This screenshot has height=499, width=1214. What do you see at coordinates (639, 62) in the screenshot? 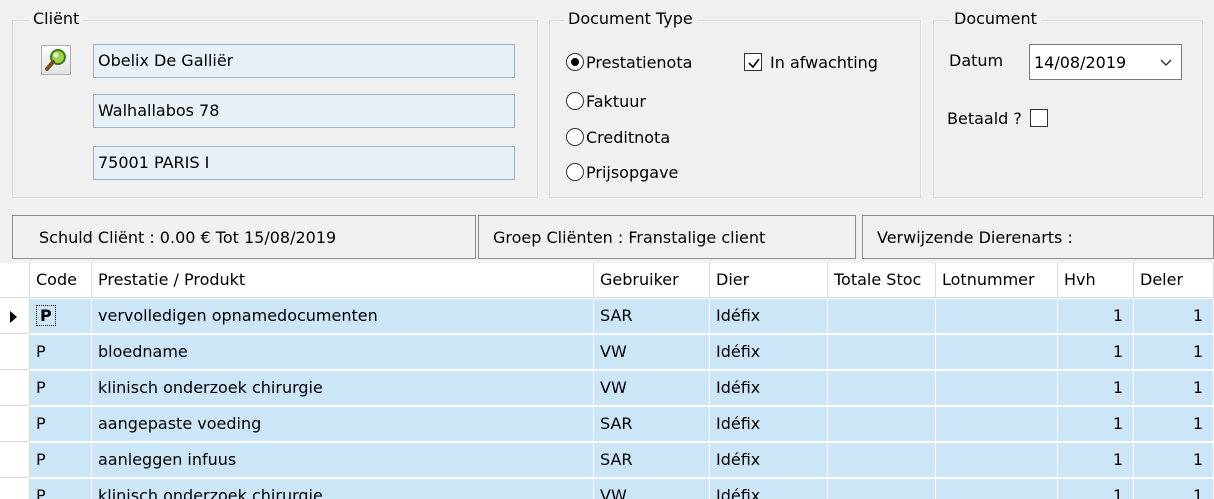
I see `radio-prestatienota-label: Prestatienota` at bounding box center [639, 62].